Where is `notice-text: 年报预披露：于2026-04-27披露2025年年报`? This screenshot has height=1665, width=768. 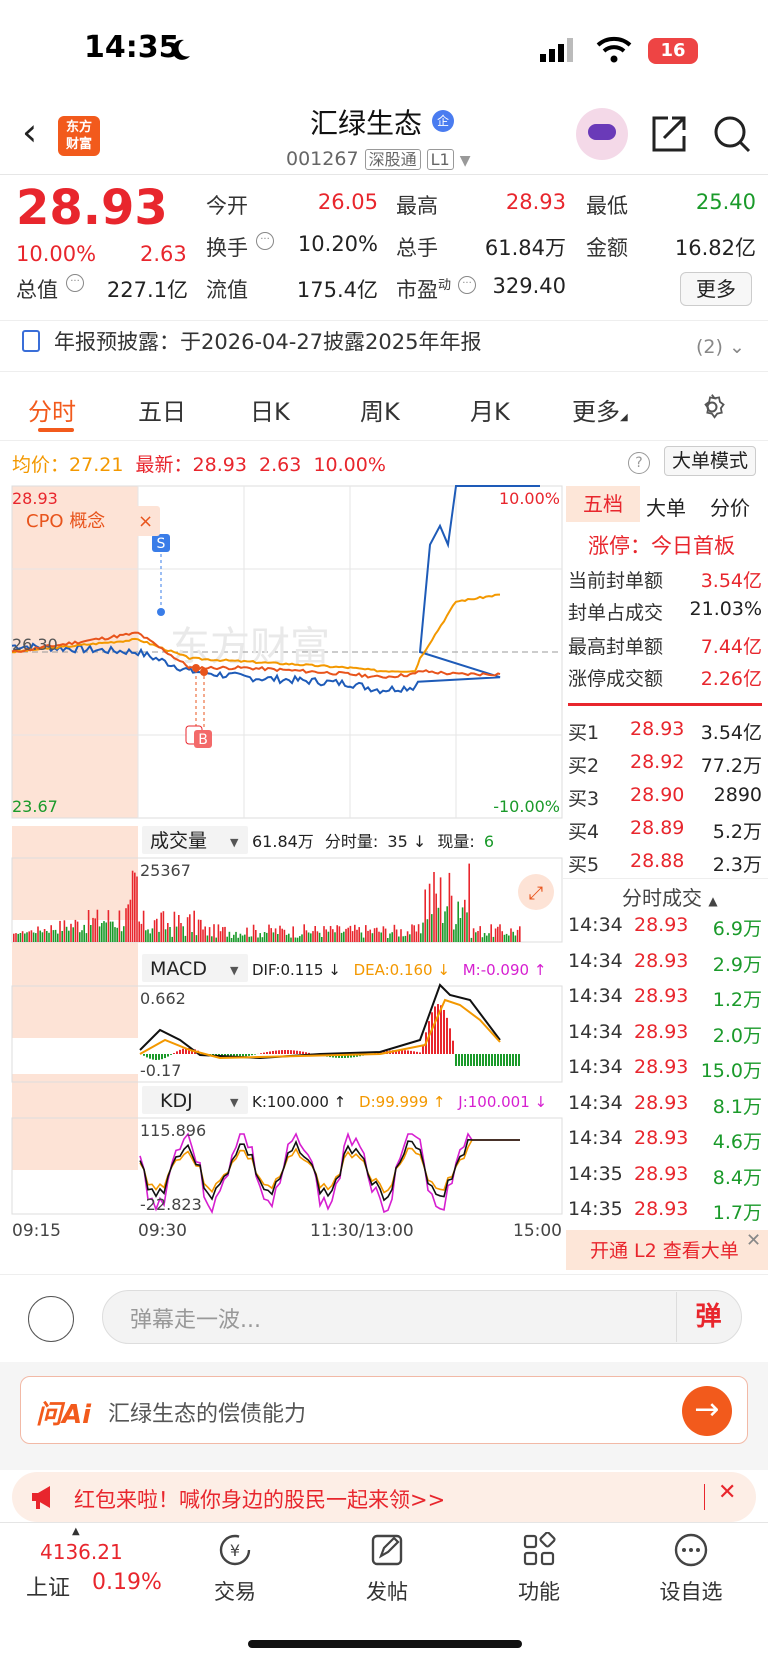 notice-text: 年报预披露：于2026-04-27披露2025年年报 is located at coordinates (268, 342).